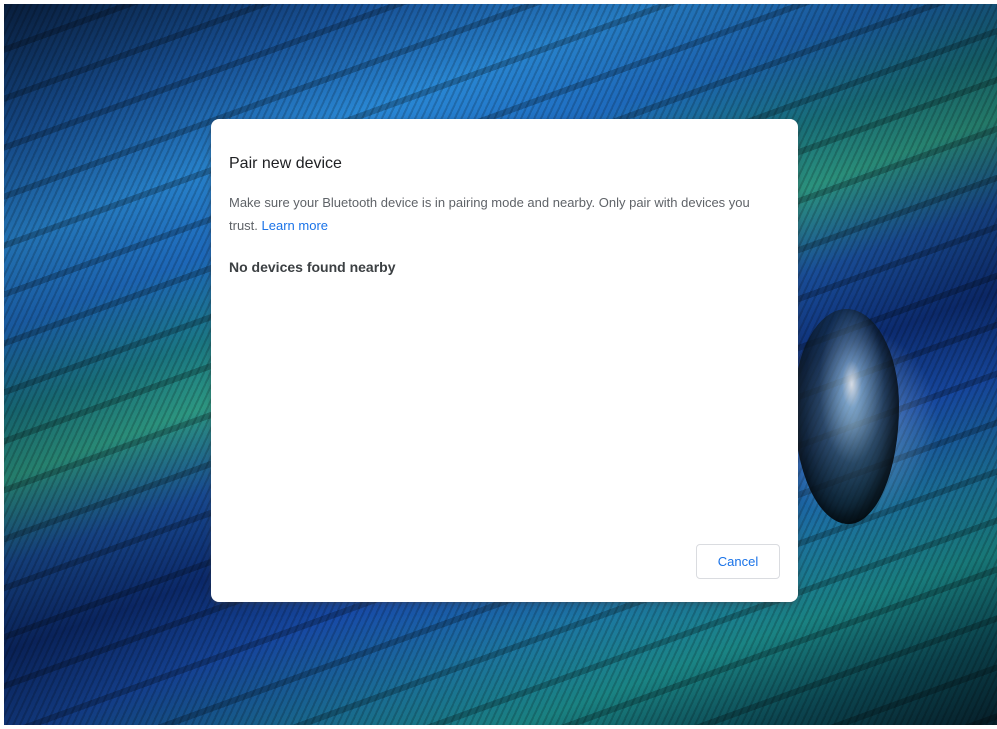 The image size is (997, 729). Describe the element at coordinates (285, 163) in the screenshot. I see `dialog-title: Pair new device` at that location.